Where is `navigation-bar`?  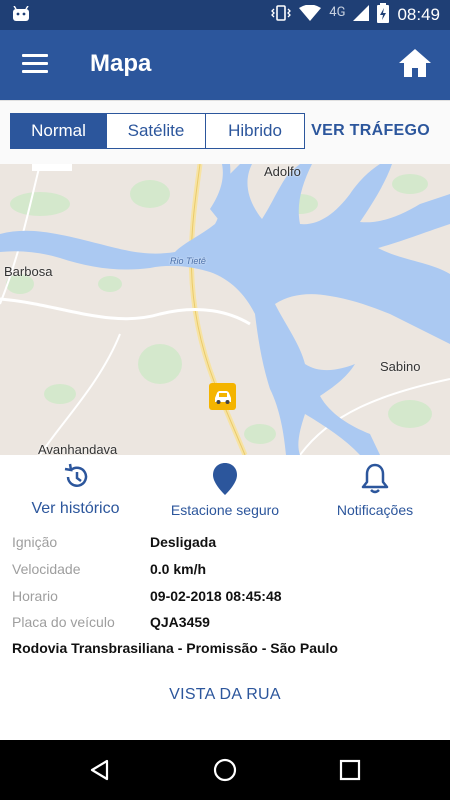 navigation-bar is located at coordinates (225, 770).